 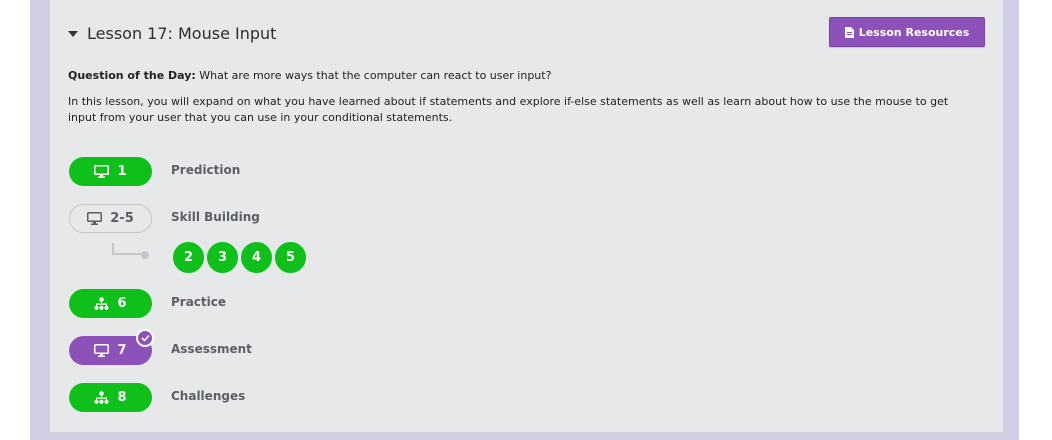 What do you see at coordinates (215, 217) in the screenshot?
I see `level-2-5-label: Skill Building` at bounding box center [215, 217].